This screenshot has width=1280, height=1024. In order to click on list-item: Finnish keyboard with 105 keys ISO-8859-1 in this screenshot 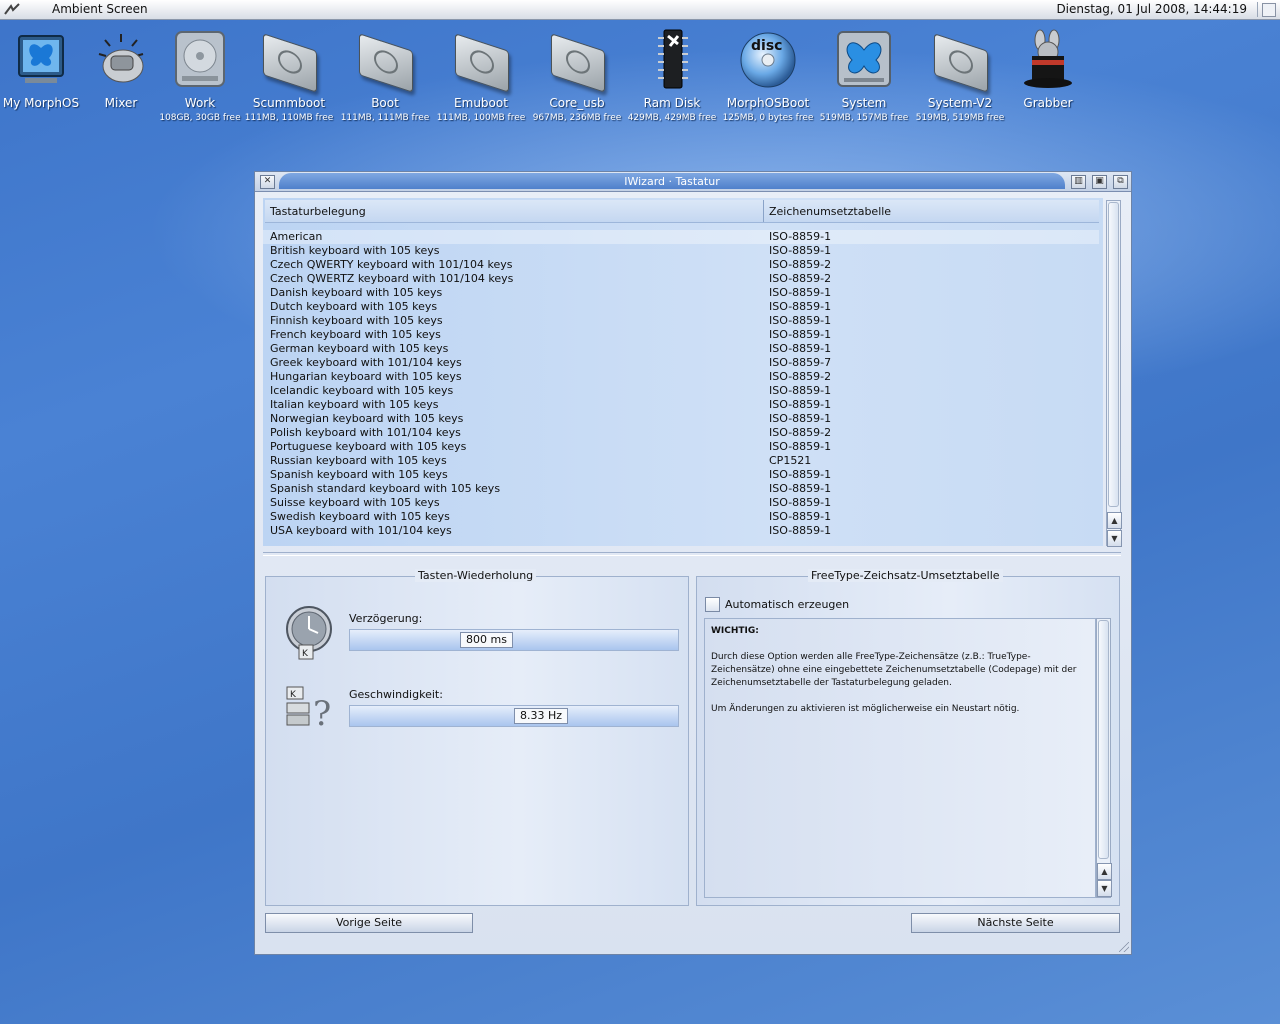, I will do `click(681, 321)`.